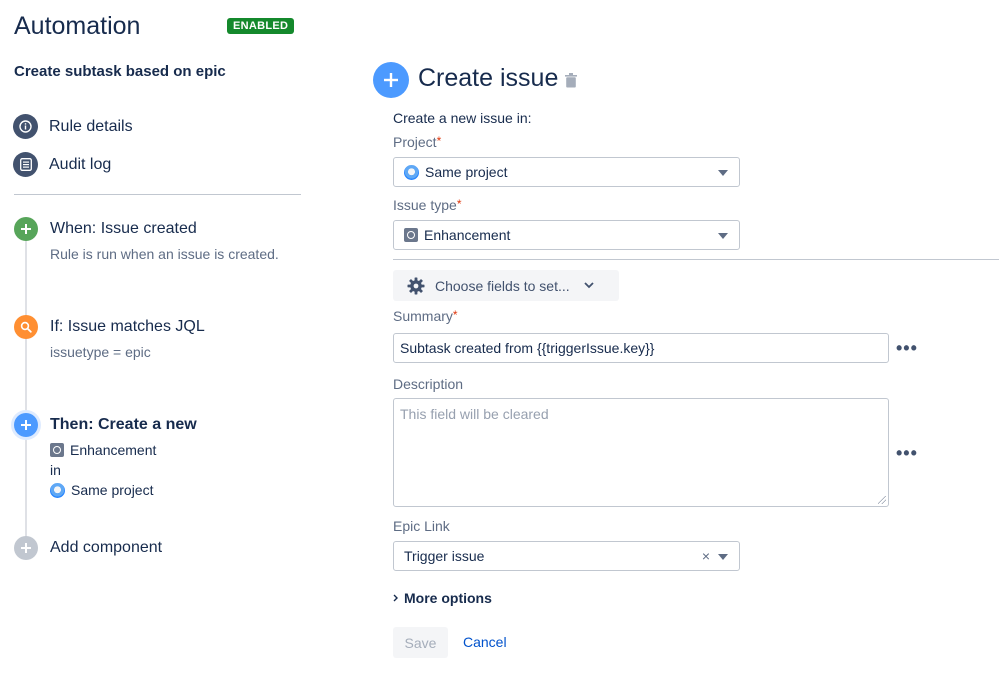 The height and width of the screenshot is (686, 999). What do you see at coordinates (261, 26) in the screenshot?
I see `status-badge: ENABLED` at bounding box center [261, 26].